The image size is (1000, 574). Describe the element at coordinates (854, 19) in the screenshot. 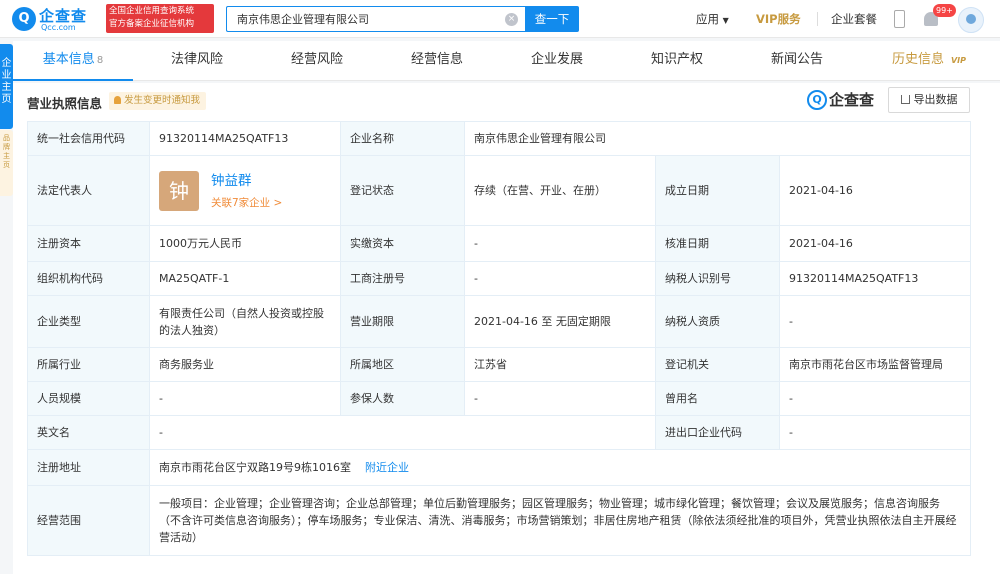

I see `enterprise-plan-link: 企业套餐` at that location.